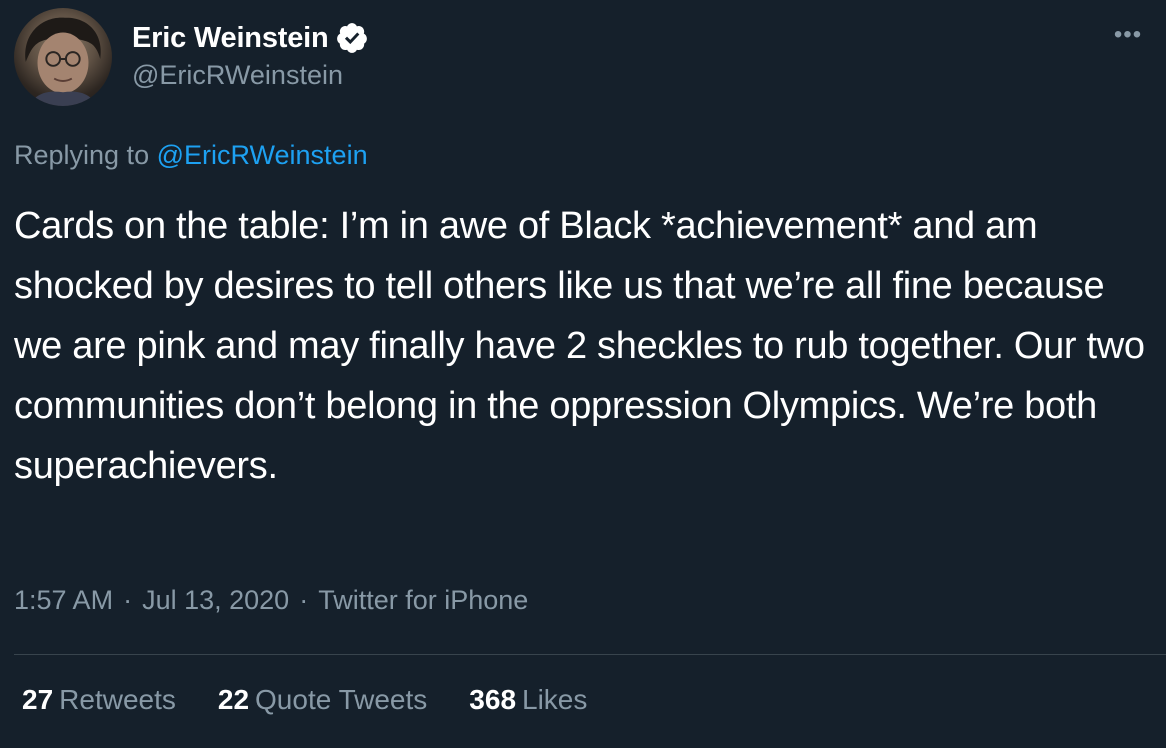  Describe the element at coordinates (351, 38) in the screenshot. I see `verified-badge-icon` at that location.